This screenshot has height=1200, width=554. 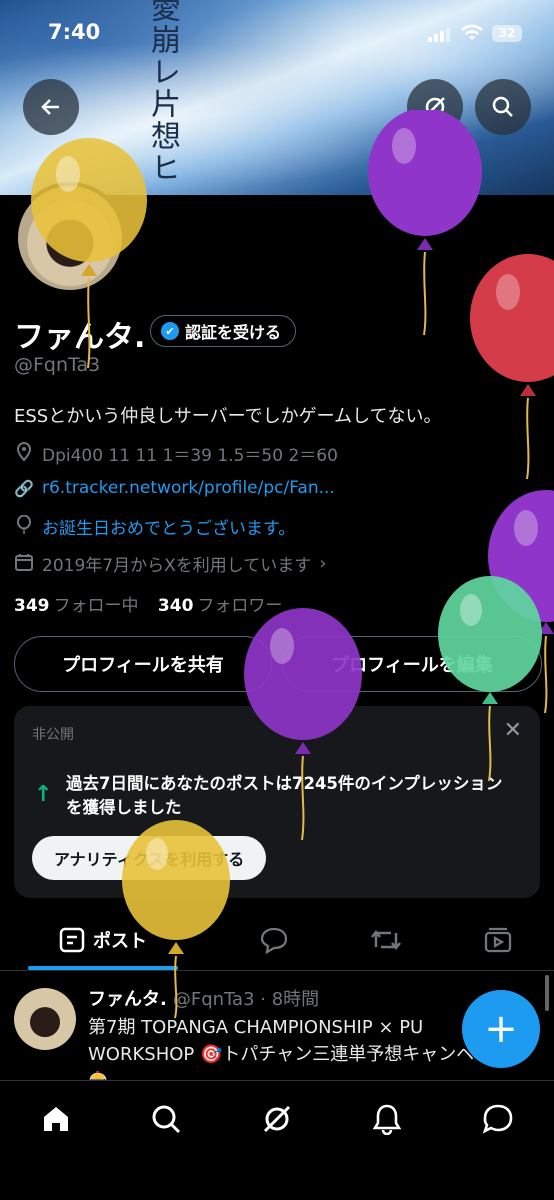 What do you see at coordinates (233, 332) in the screenshot?
I see `verify-label: 認証を受ける` at bounding box center [233, 332].